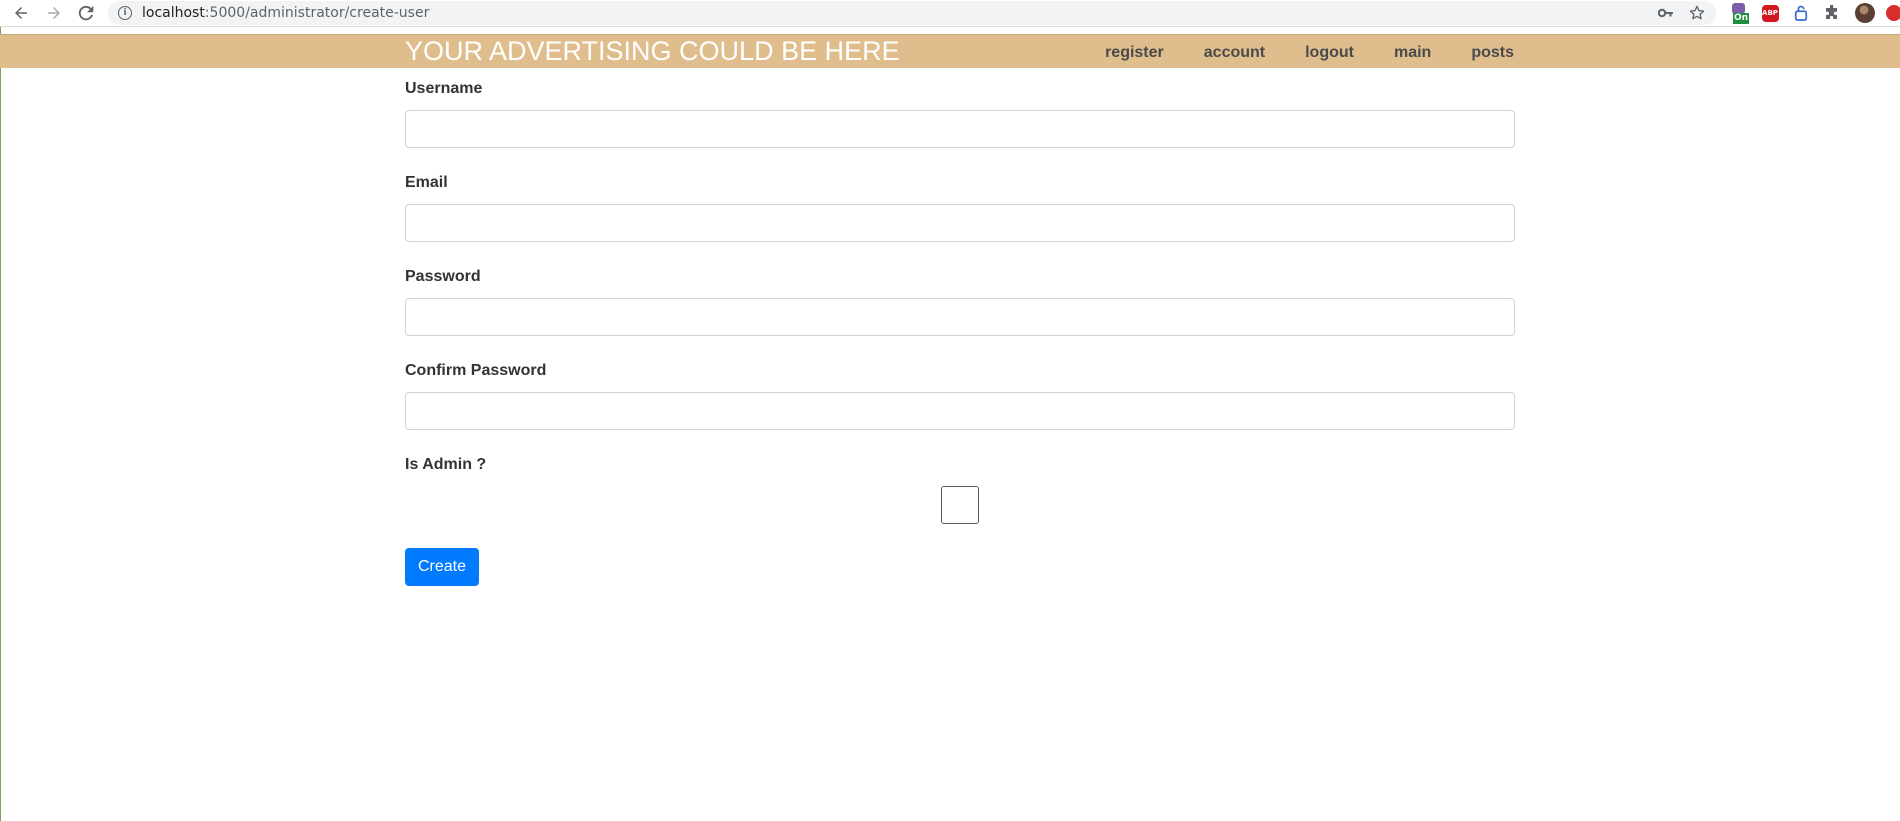 The width and height of the screenshot is (1900, 821). I want to click on main-nav: register account logout main posts, so click(1289, 53).